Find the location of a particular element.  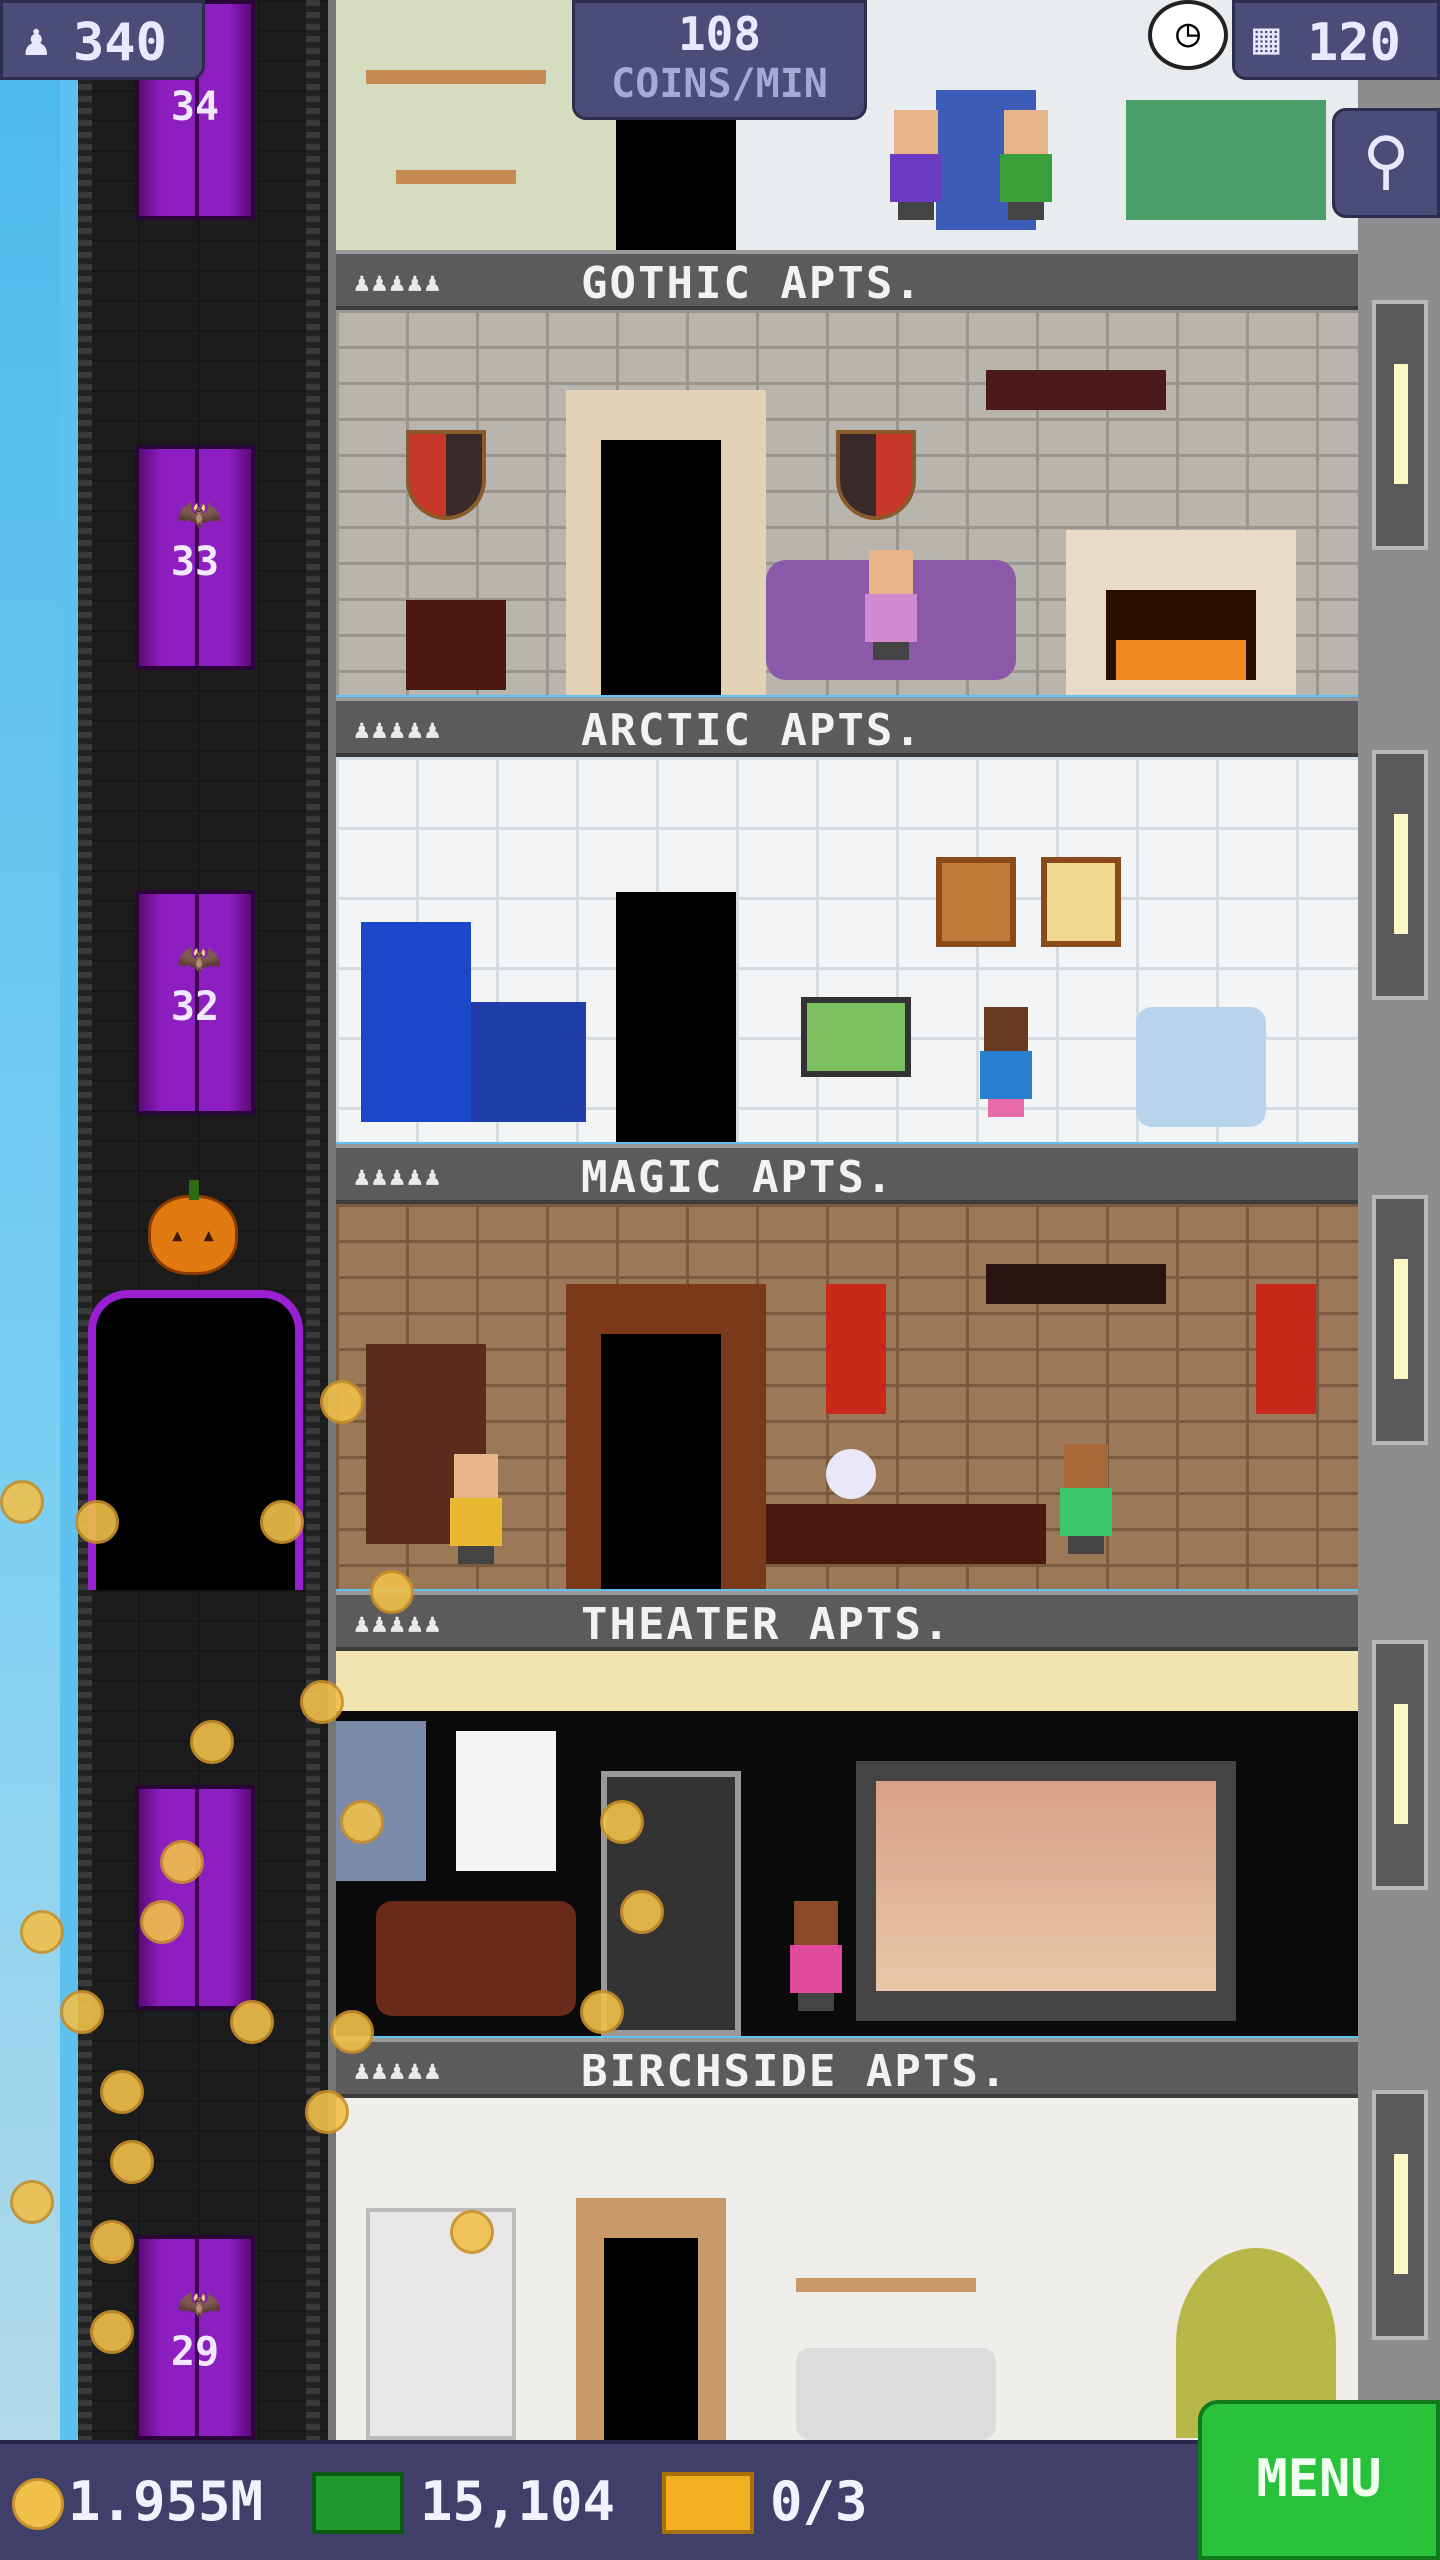

floor-count-value: 120 is located at coordinates (1354, 43).